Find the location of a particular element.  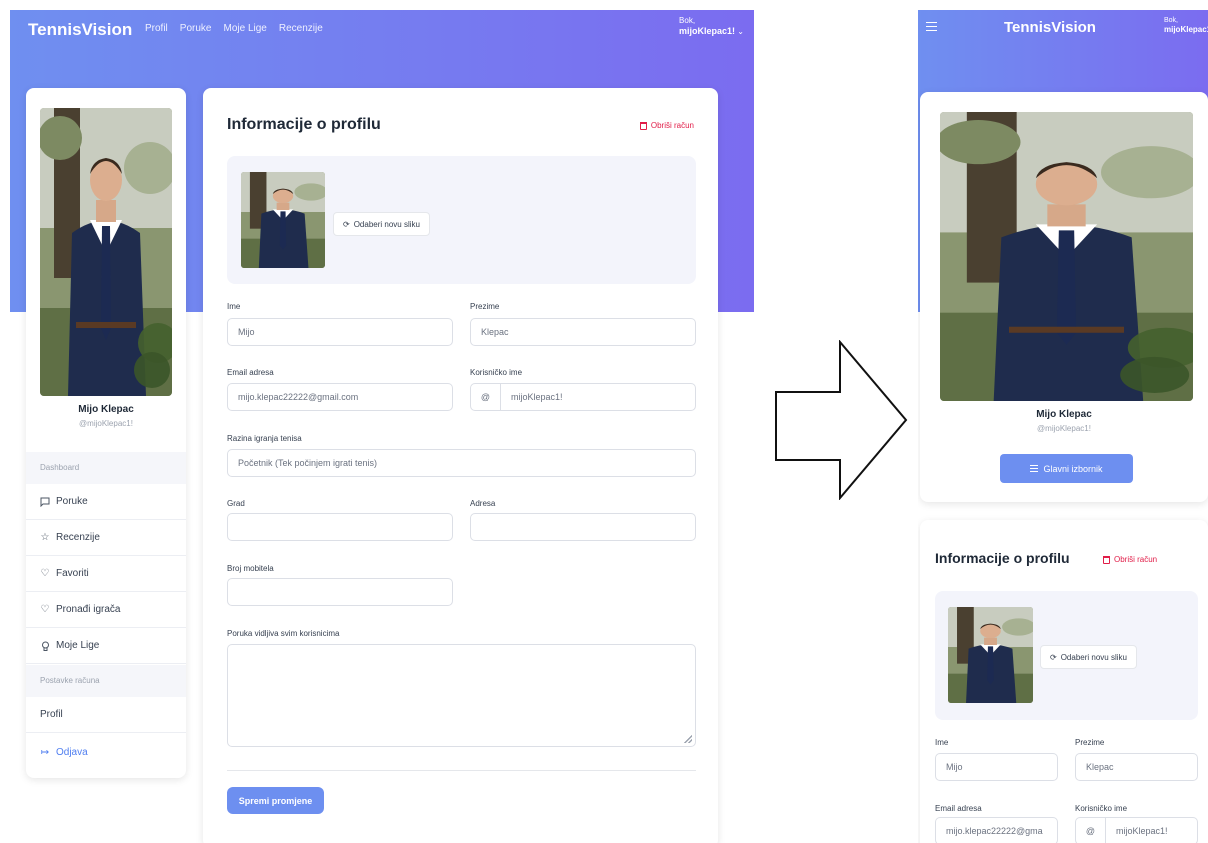

mobile-delete-account-button: Obriši račun is located at coordinates (1130, 559).